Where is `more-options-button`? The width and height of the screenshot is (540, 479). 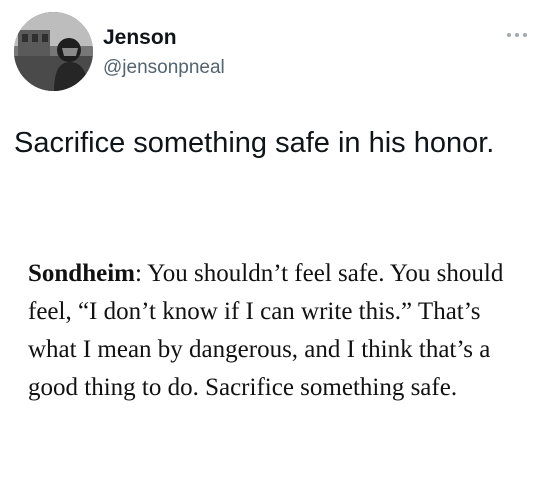
more-options-button is located at coordinates (517, 35).